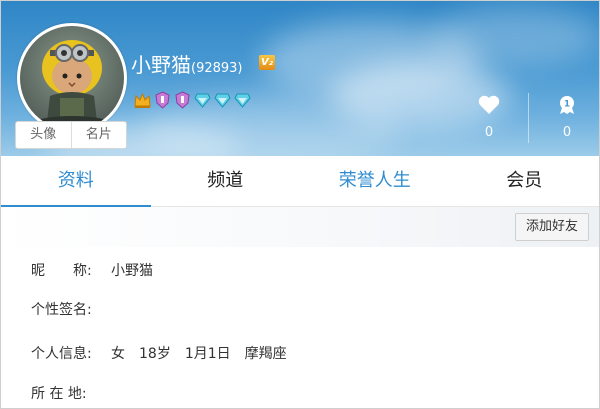 This screenshot has width=600, height=409. Describe the element at coordinates (76, 181) in the screenshot. I see `tab-profile: 资料` at that location.